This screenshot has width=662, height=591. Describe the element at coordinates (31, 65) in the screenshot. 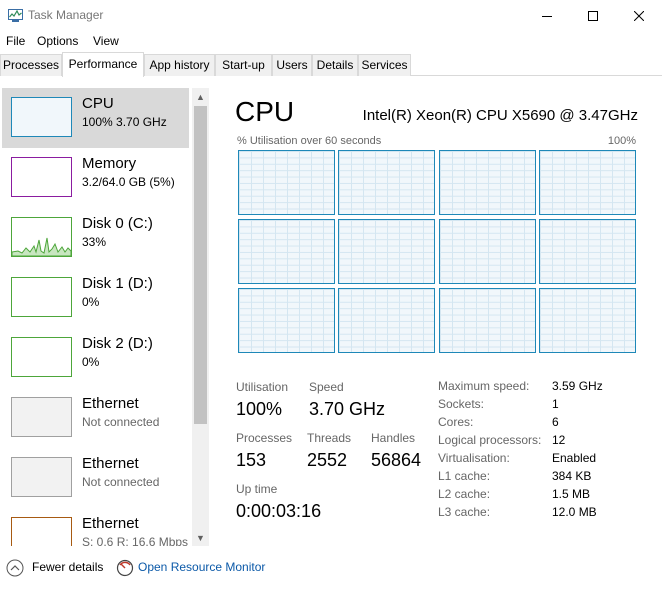

I see `tab-processes: Processes` at that location.